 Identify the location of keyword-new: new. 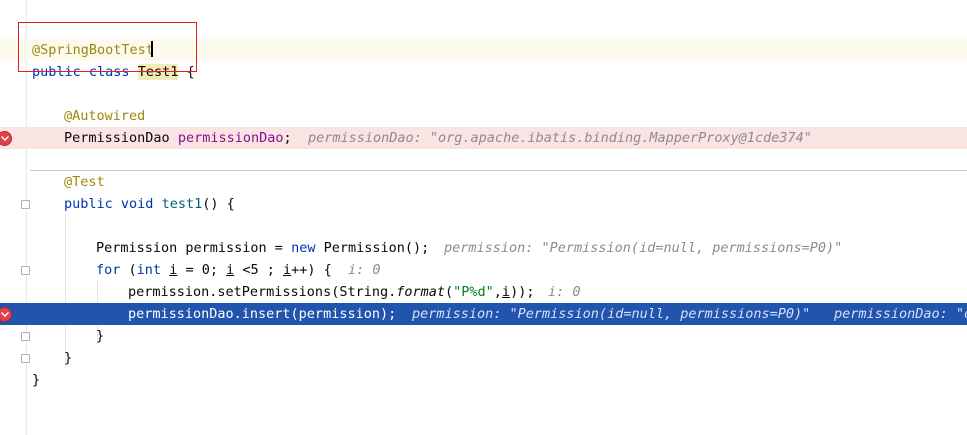
(303, 248).